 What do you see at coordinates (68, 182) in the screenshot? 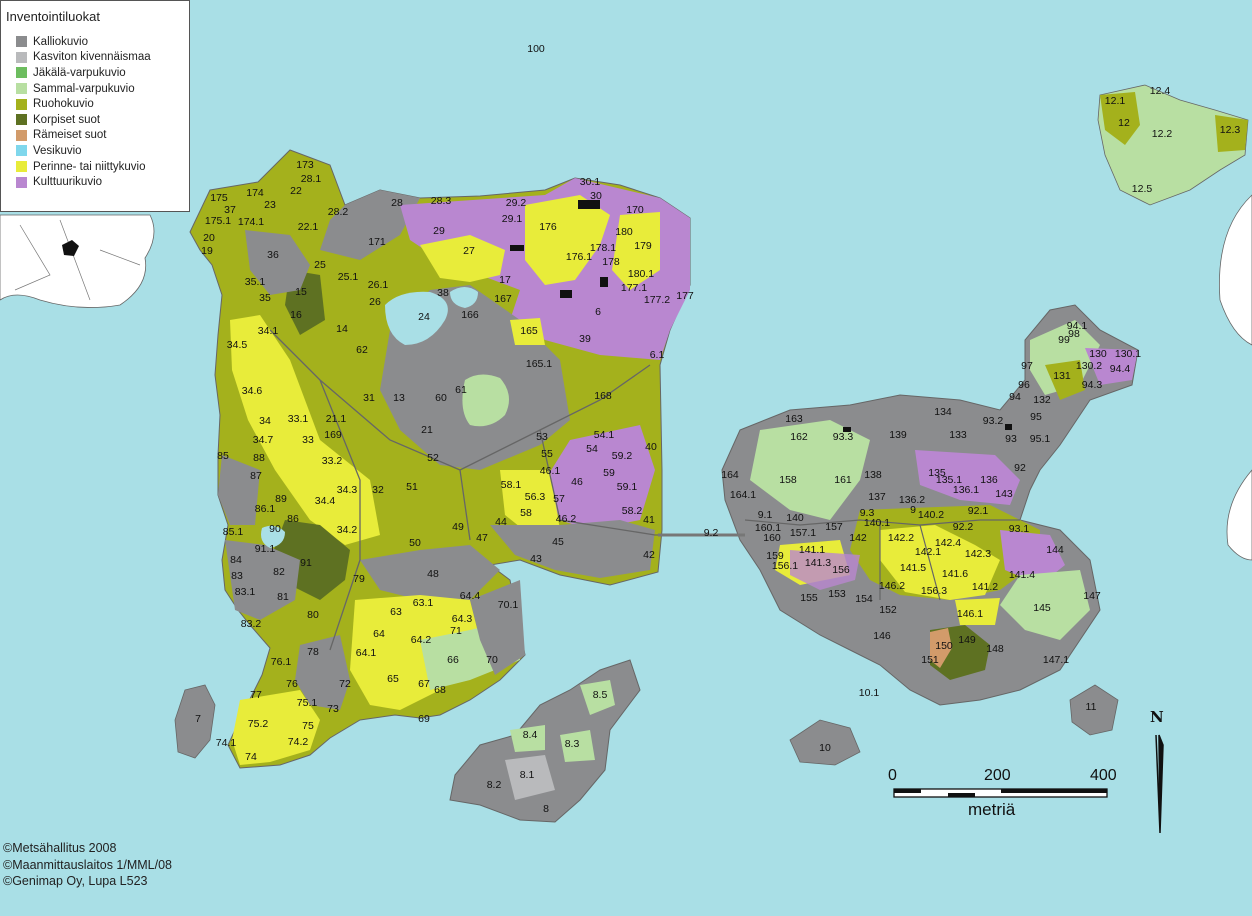
I see `legend-label: Kulttuurikuvio` at bounding box center [68, 182].